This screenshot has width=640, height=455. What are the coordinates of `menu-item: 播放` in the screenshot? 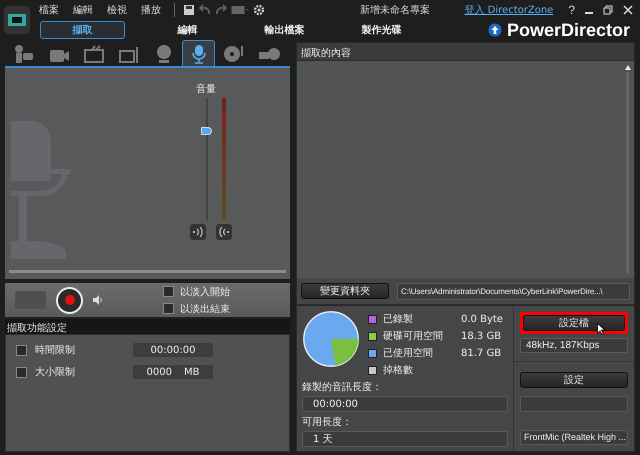 It's located at (151, 10).